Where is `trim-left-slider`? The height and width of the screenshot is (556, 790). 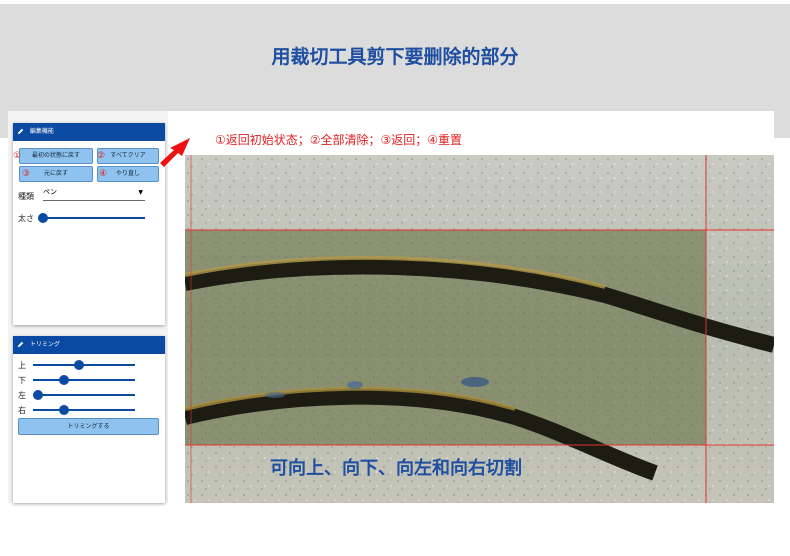 trim-left-slider is located at coordinates (84, 395).